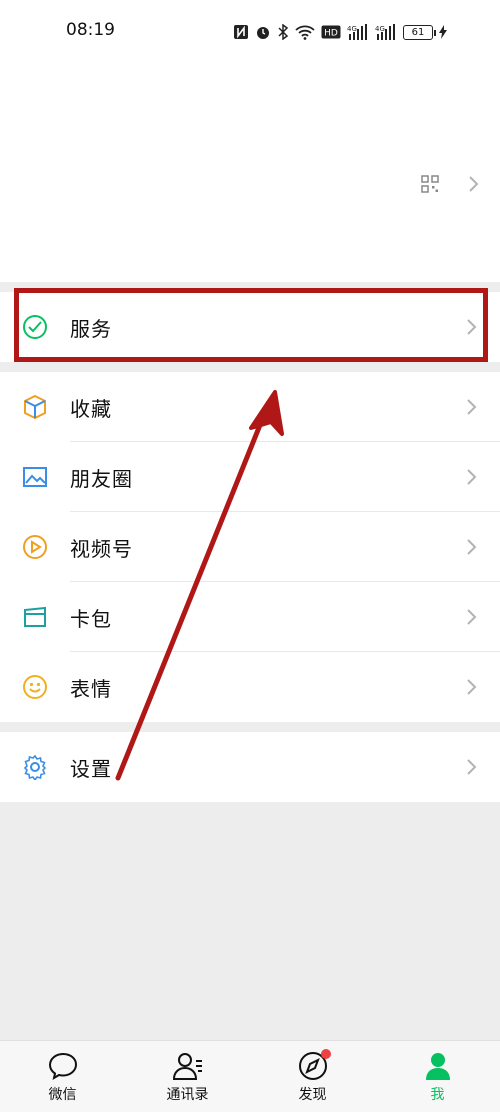 The width and height of the screenshot is (500, 1112). Describe the element at coordinates (438, 1066) in the screenshot. I see `person-icon` at that location.